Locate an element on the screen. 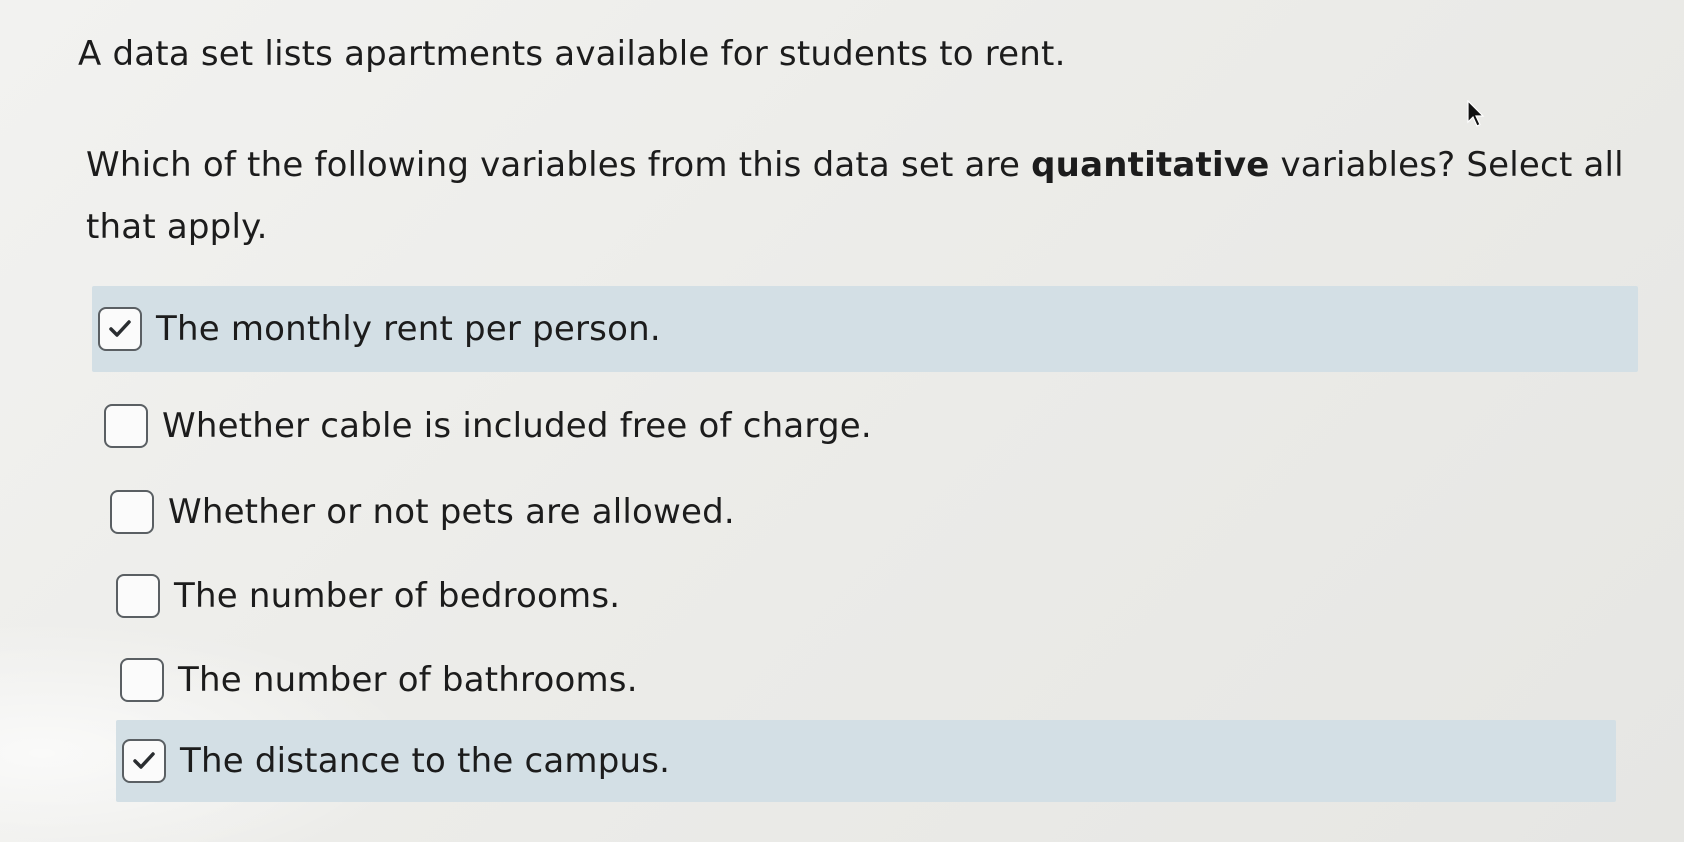  option-label: The distance to the campus. is located at coordinates (425, 761).